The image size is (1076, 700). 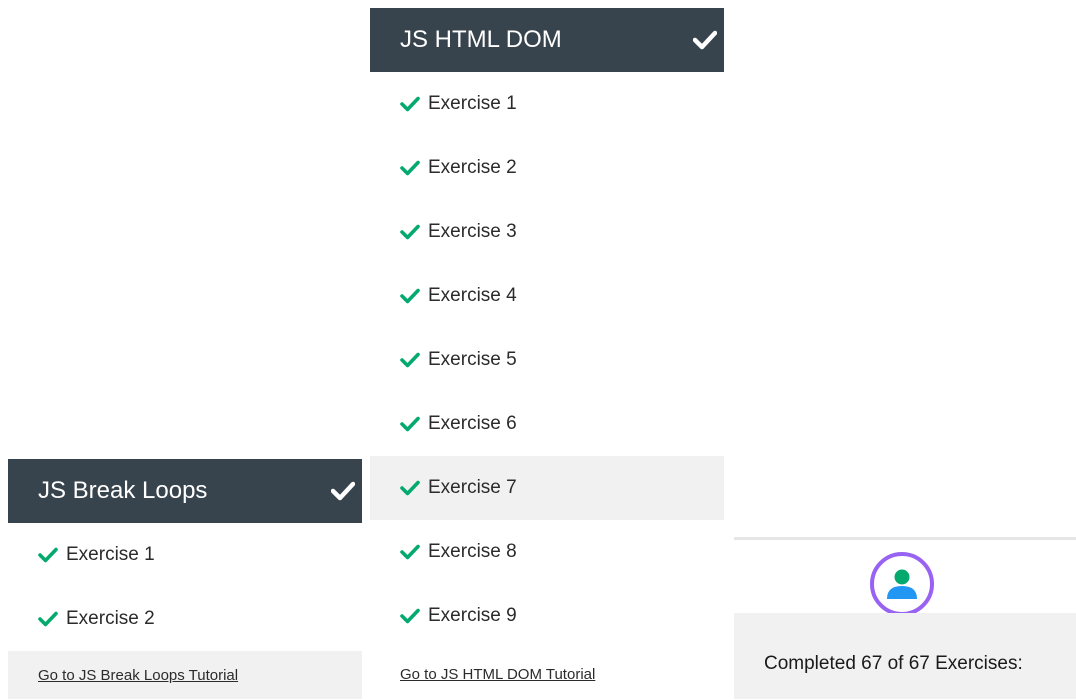 What do you see at coordinates (472, 231) in the screenshot?
I see `exercise-label: Exercise 3` at bounding box center [472, 231].